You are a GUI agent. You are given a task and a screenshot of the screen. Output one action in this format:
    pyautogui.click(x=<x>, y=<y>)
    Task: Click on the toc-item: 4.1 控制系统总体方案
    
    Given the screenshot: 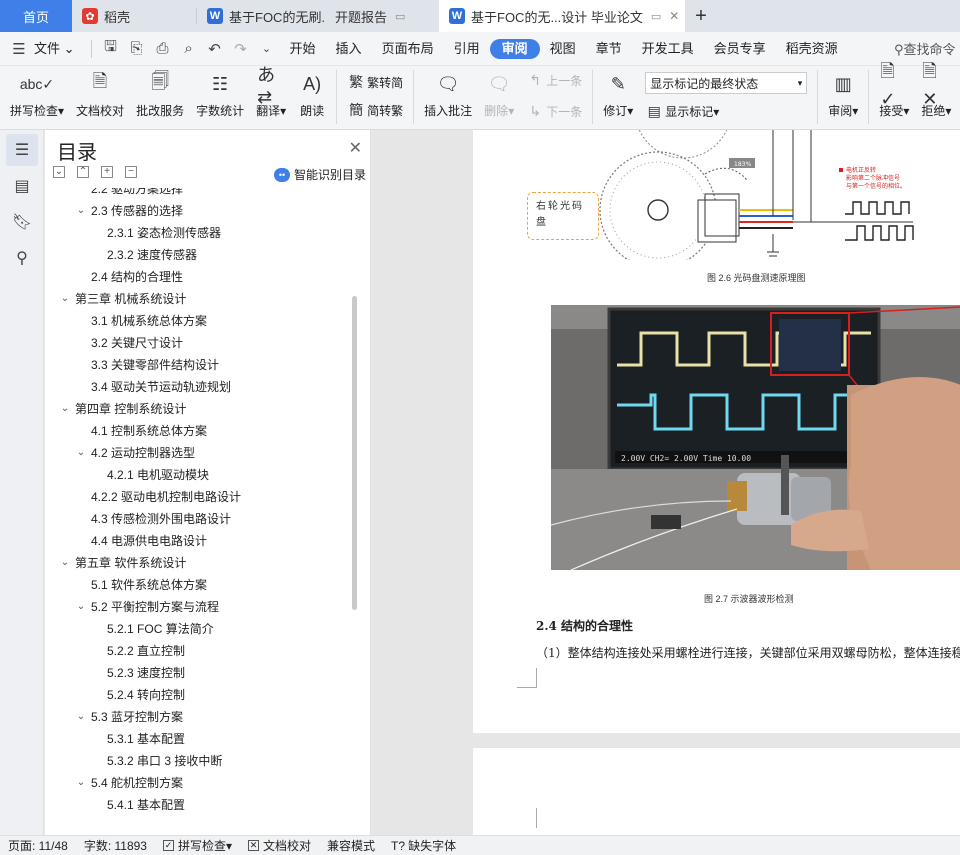 What is the action you would take?
    pyautogui.click(x=198, y=431)
    